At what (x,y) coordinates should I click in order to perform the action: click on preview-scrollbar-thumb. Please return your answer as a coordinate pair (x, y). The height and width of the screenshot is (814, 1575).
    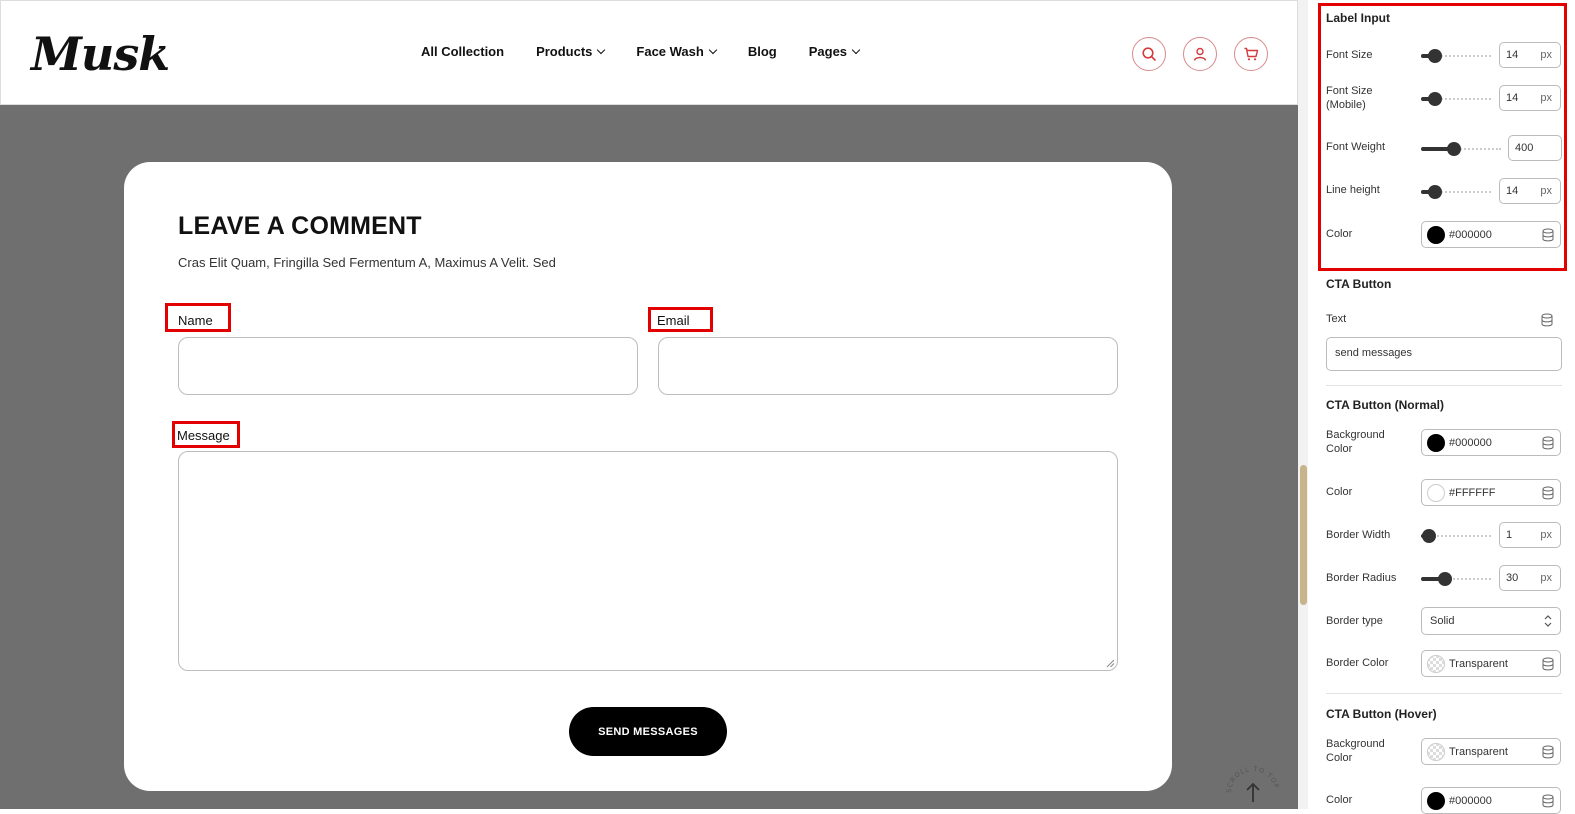
    Looking at the image, I should click on (1303, 535).